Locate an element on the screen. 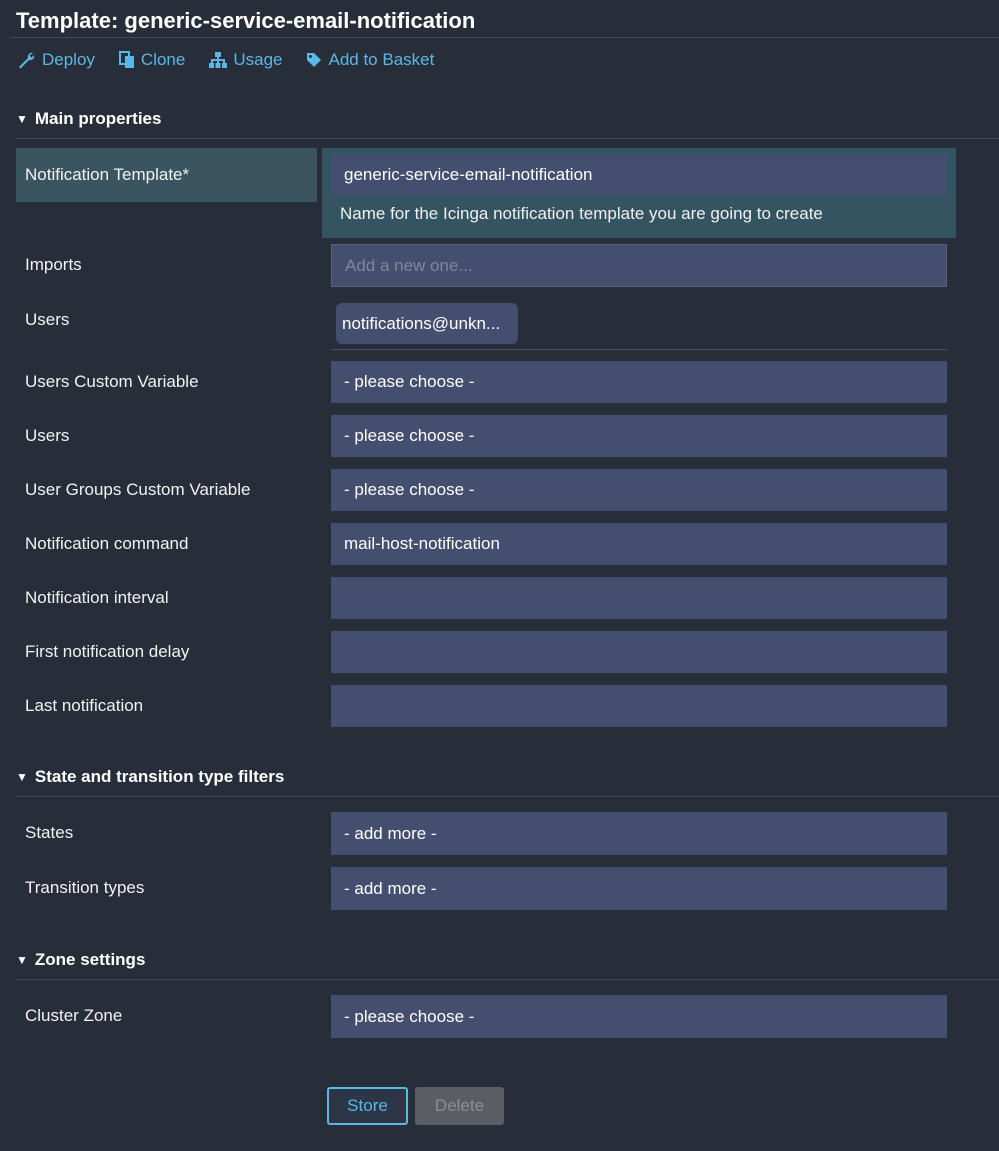  user-groups-custom-variable-label: User Groups Custom Variable is located at coordinates (138, 489).